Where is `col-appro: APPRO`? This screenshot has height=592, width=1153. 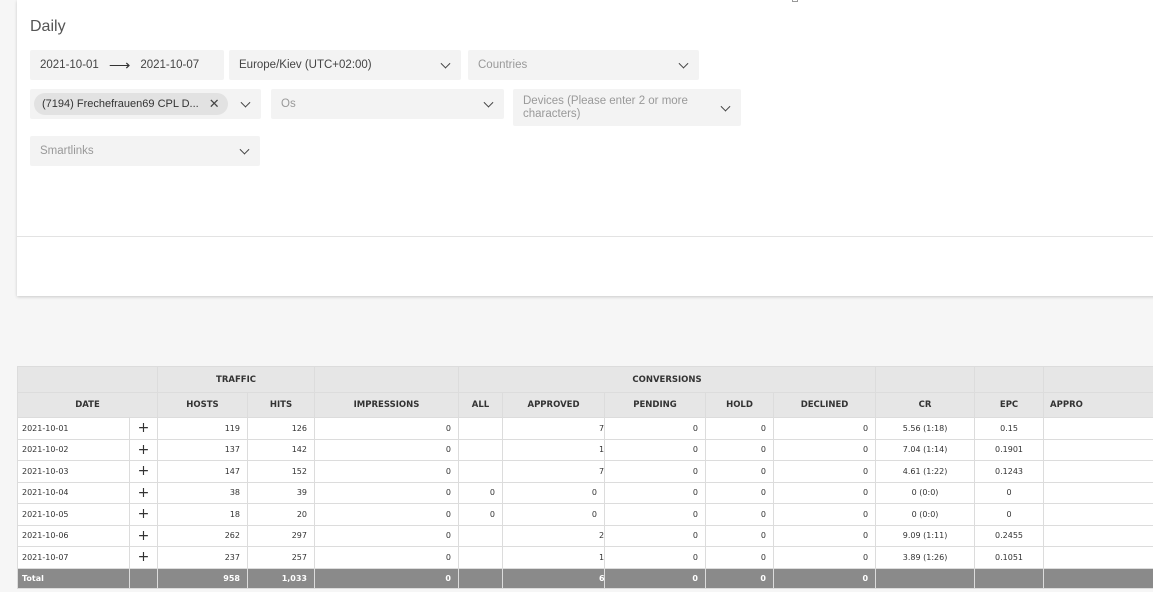
col-appro: APPRO is located at coordinates (1098, 405).